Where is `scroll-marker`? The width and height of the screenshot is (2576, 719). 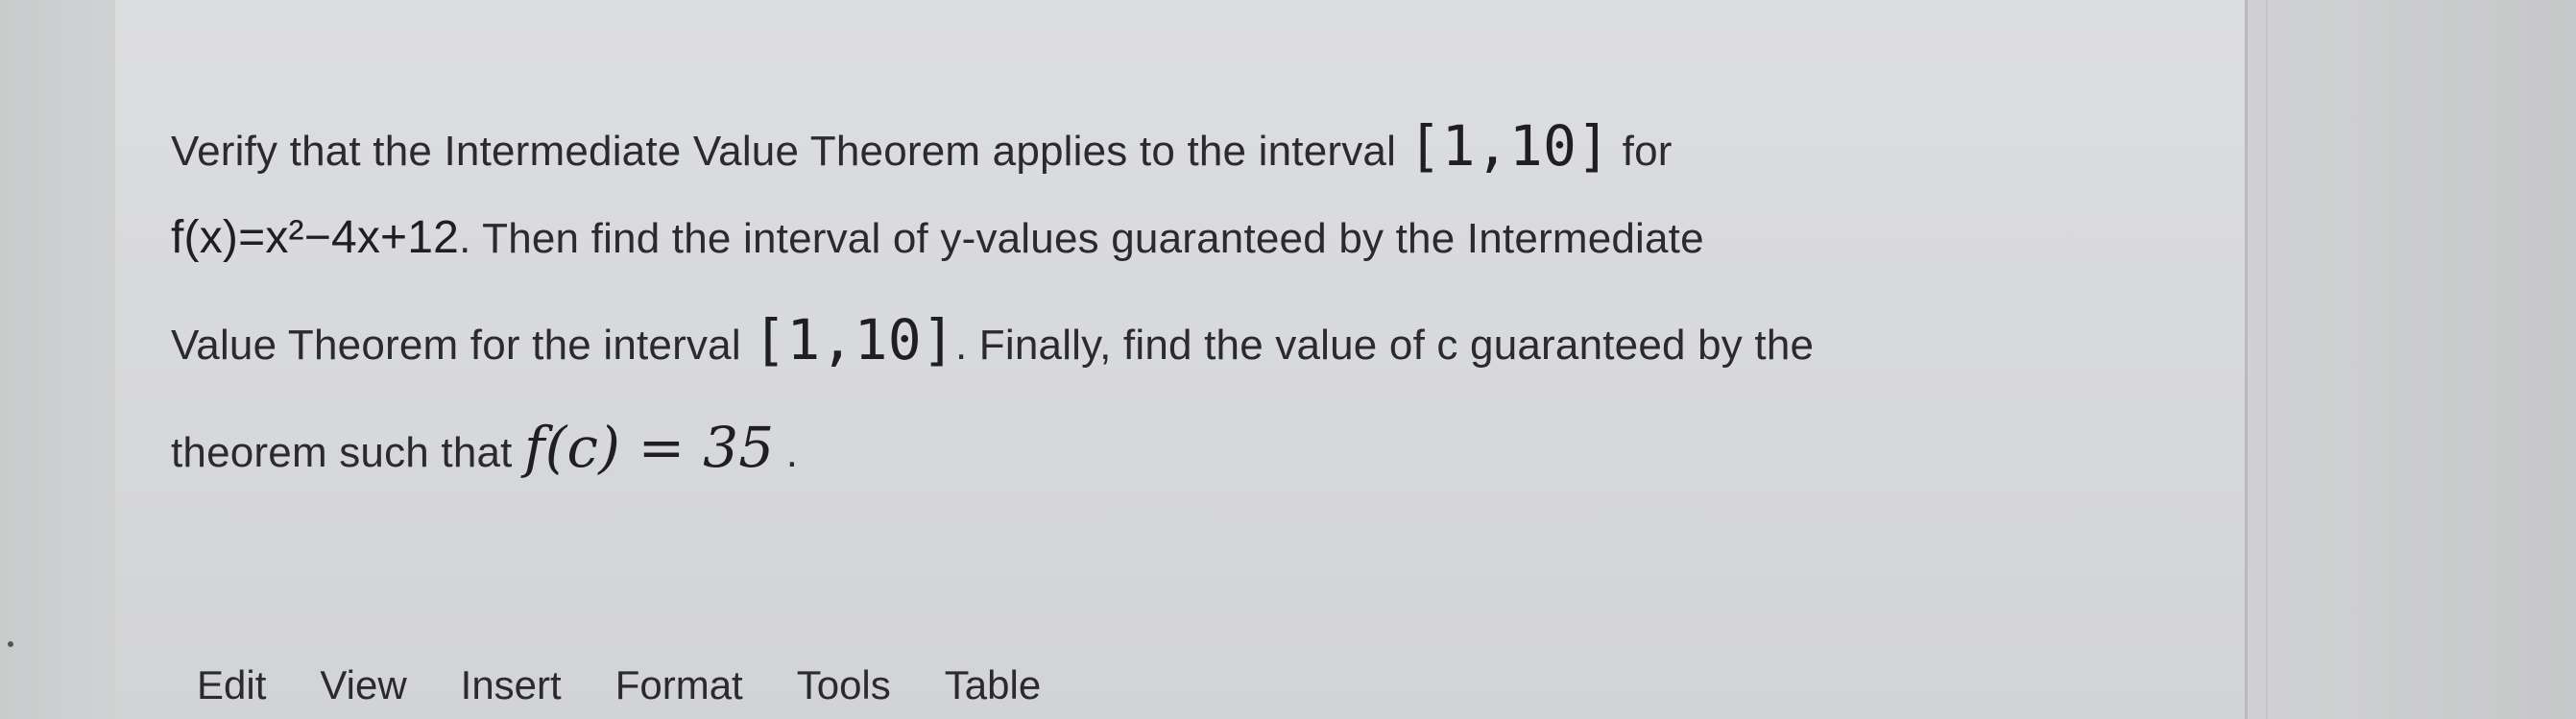
scroll-marker is located at coordinates (10, 644).